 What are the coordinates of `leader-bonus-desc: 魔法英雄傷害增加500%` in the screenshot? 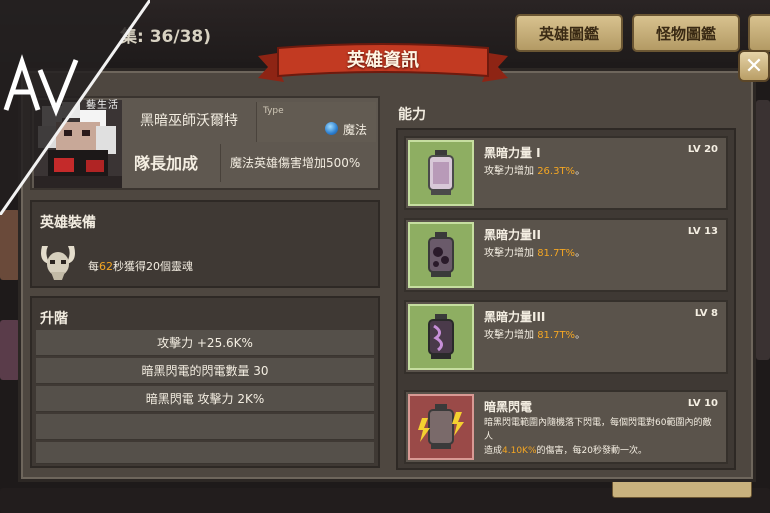 It's located at (295, 163).